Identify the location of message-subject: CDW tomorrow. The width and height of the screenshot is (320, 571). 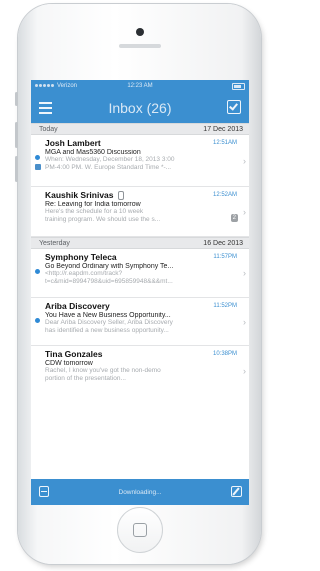
(69, 363).